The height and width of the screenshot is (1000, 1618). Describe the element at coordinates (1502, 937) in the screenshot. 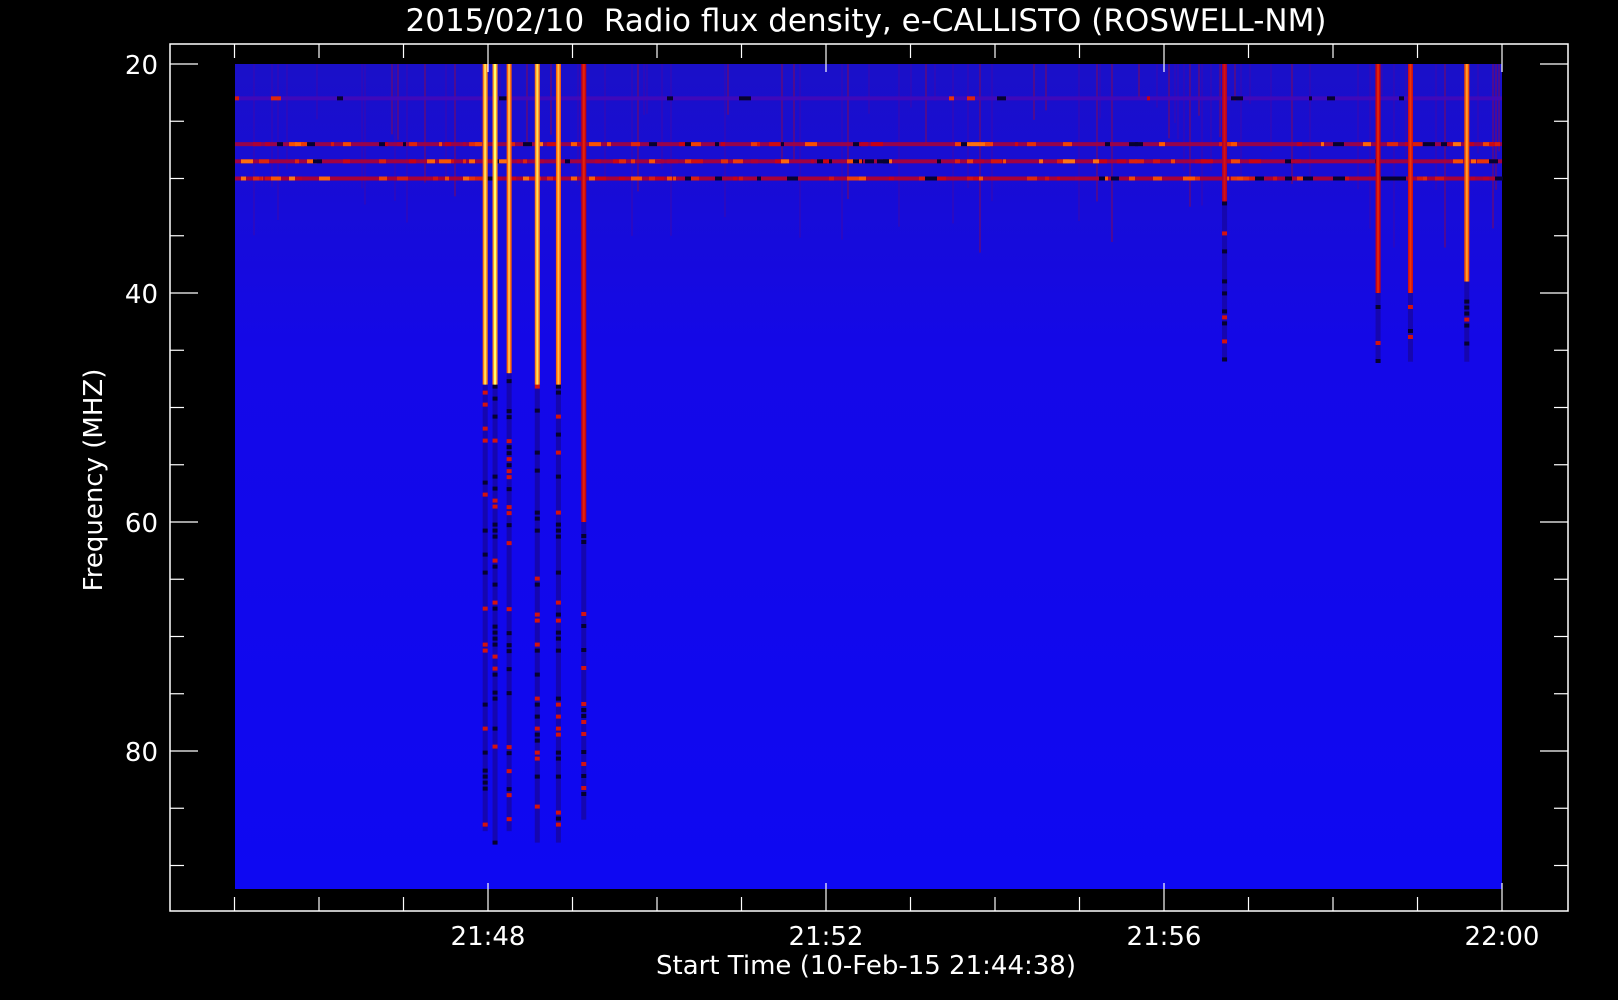

I see `x-tick-label: 22:00` at that location.